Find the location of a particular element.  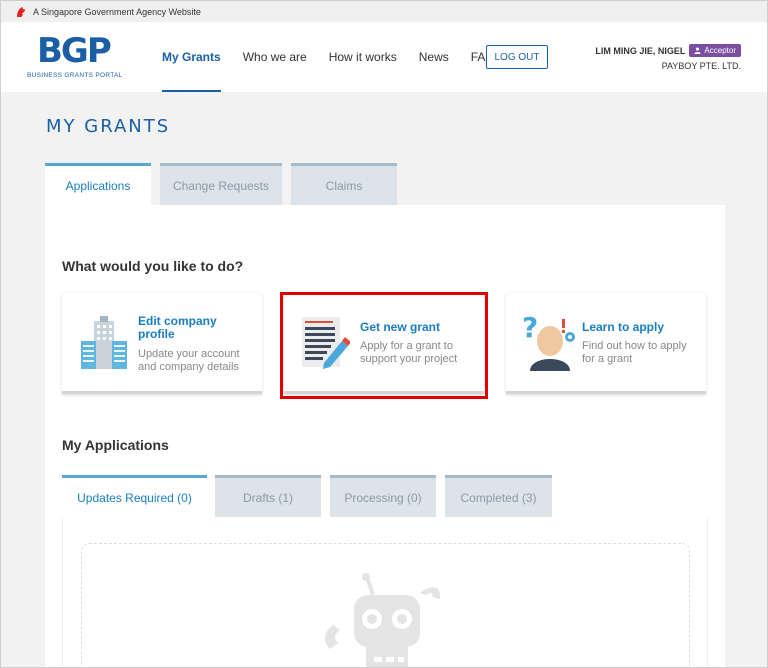

nav-how-it-works: How it works is located at coordinates (363, 57).